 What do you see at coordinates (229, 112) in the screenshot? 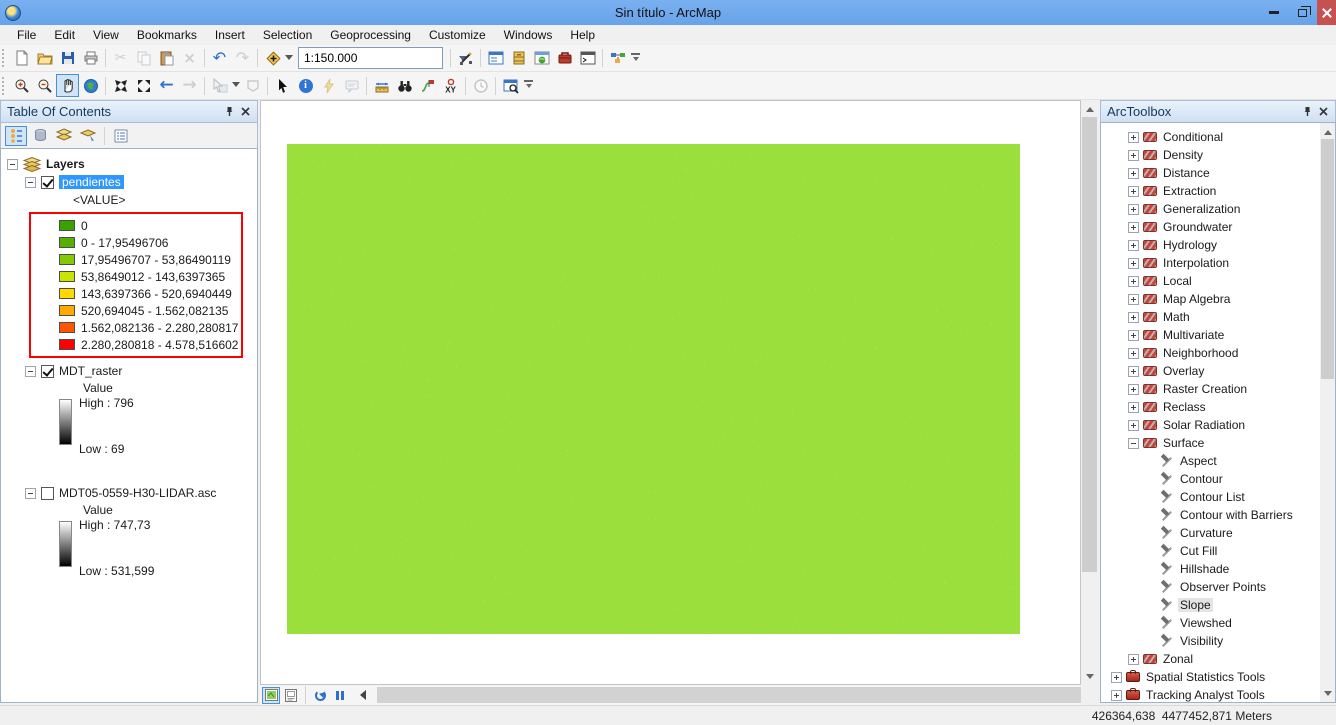
I see `toc-pin-button` at bounding box center [229, 112].